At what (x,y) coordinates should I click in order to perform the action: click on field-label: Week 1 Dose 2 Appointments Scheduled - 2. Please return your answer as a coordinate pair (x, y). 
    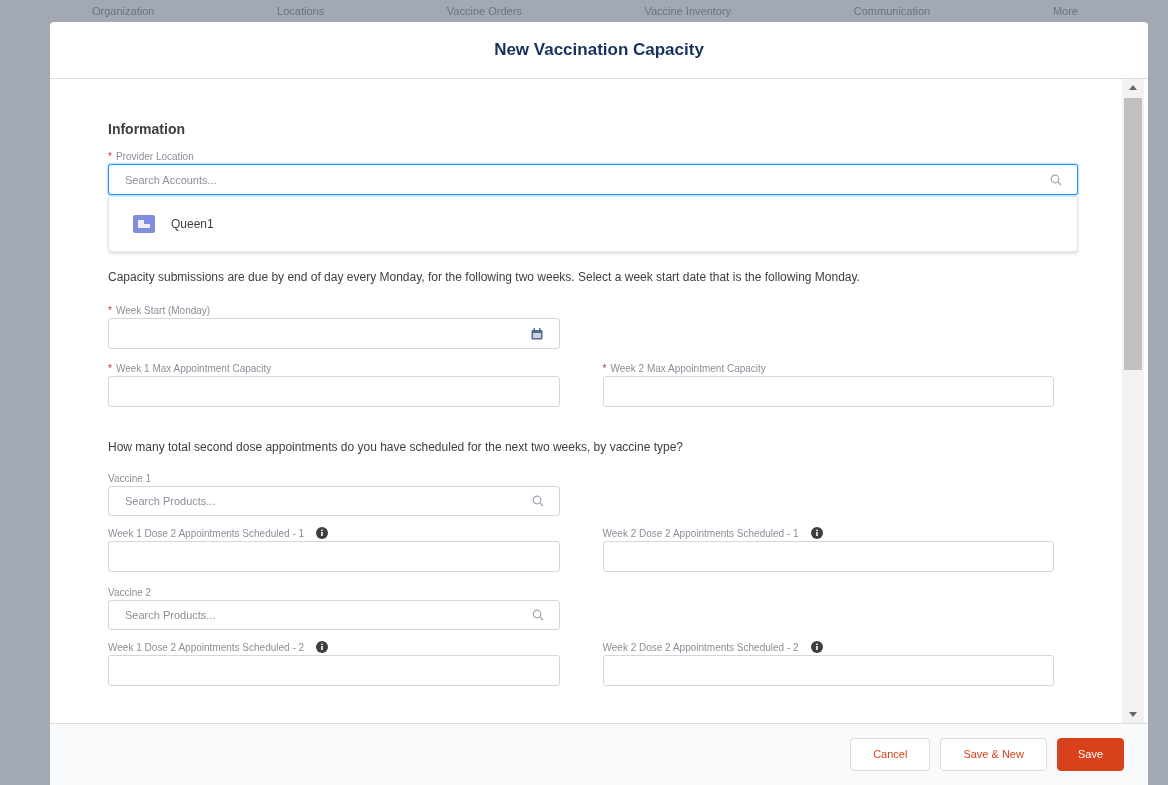
    Looking at the image, I should click on (206, 647).